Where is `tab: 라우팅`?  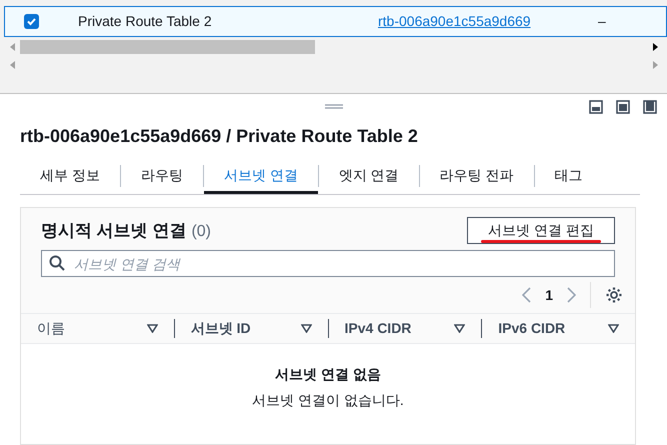 tab: 라우팅 is located at coordinates (161, 175).